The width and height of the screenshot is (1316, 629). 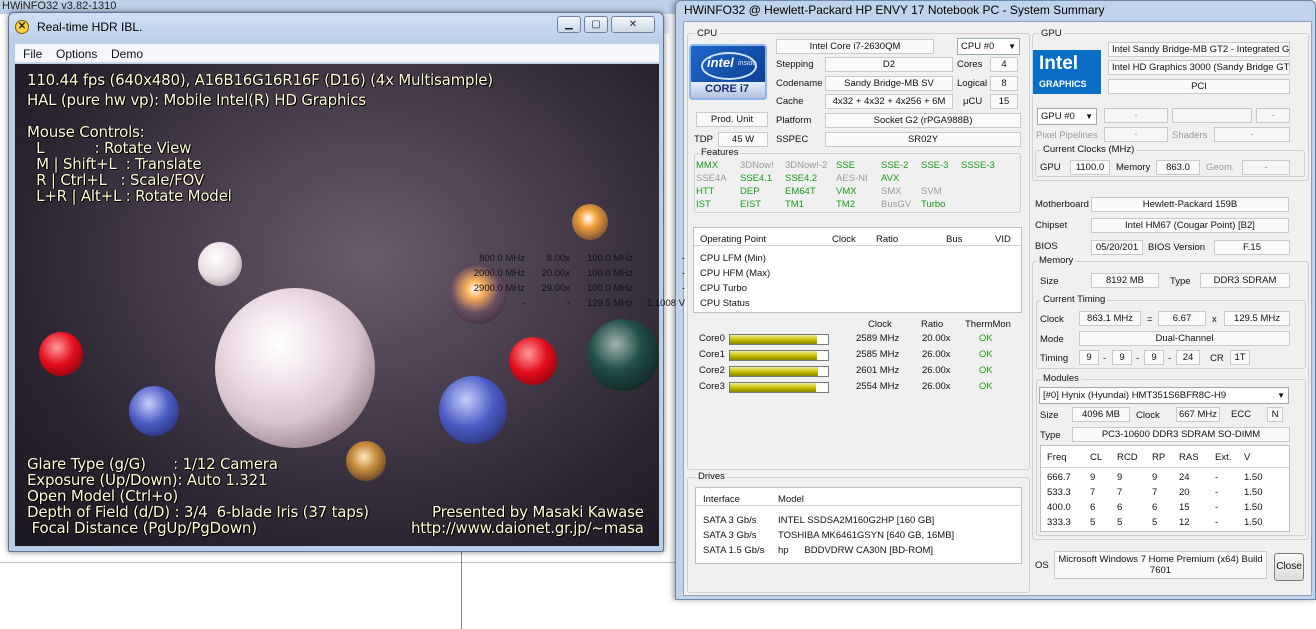 What do you see at coordinates (1223, 457) in the screenshot?
I see `column-header: Ext.` at bounding box center [1223, 457].